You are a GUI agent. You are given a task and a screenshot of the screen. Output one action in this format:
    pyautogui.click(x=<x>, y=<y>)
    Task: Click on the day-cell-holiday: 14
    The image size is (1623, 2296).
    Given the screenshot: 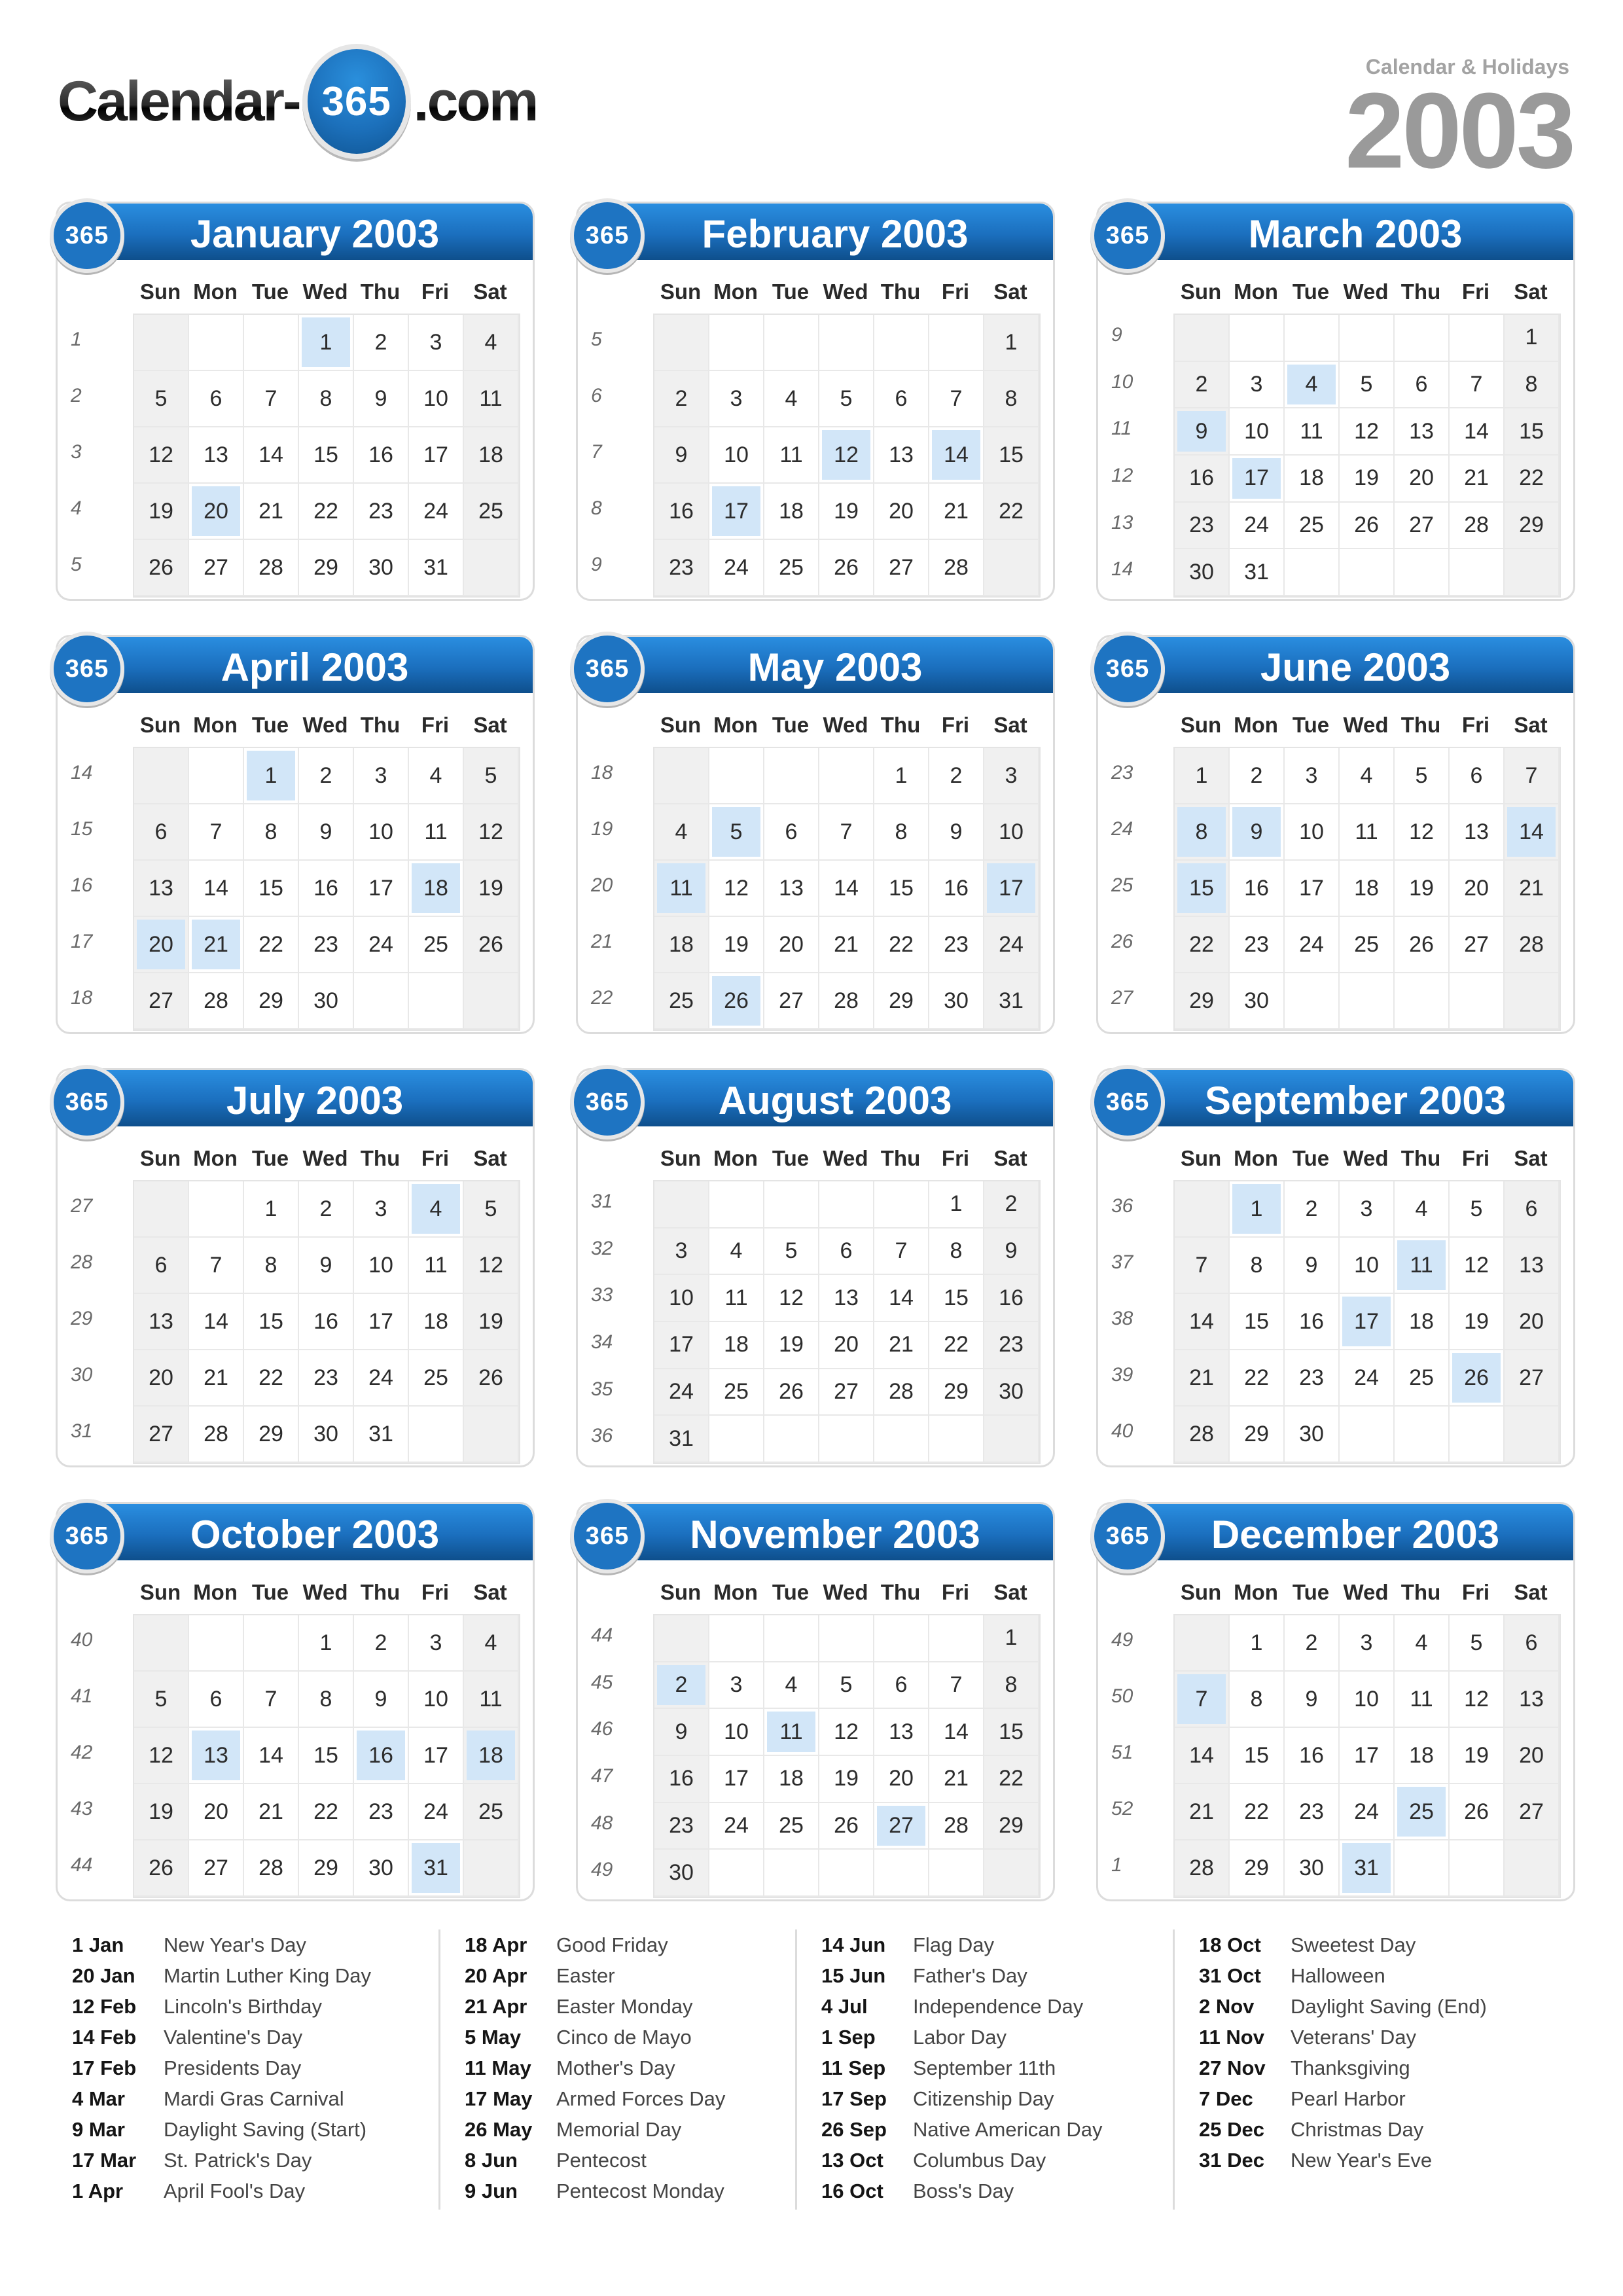 What is the action you would take?
    pyautogui.click(x=957, y=455)
    